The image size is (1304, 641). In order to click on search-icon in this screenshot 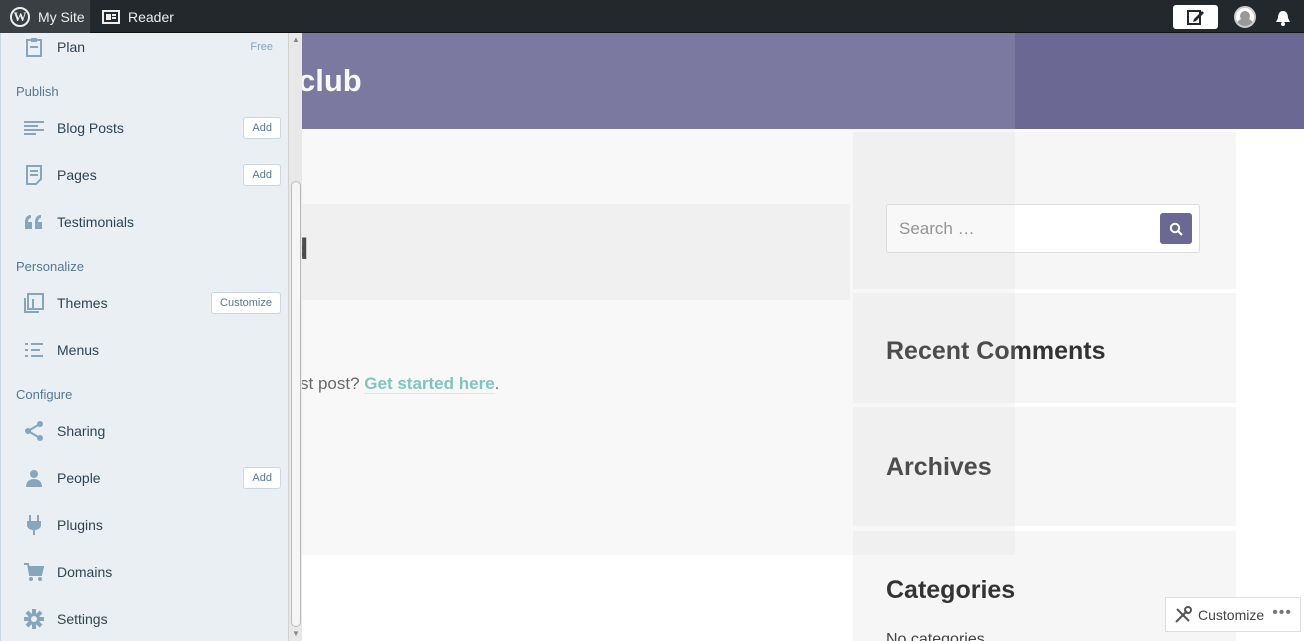, I will do `click(1176, 229)`.